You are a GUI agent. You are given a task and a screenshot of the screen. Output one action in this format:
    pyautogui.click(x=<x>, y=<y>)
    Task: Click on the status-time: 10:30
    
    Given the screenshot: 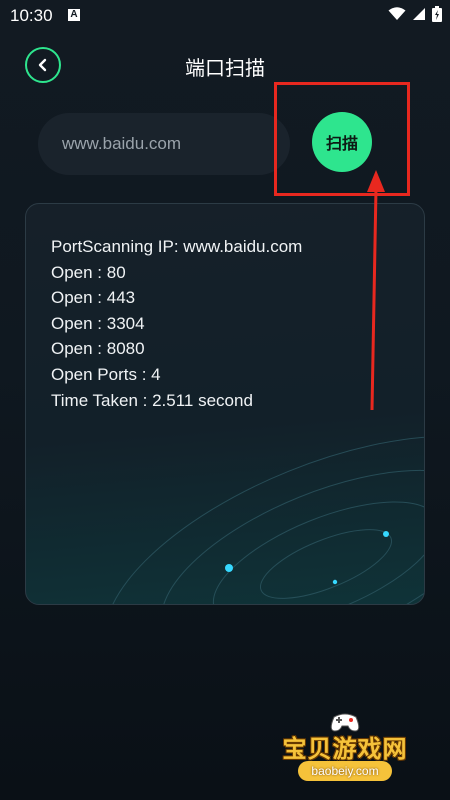 What is the action you would take?
    pyautogui.click(x=31, y=15)
    